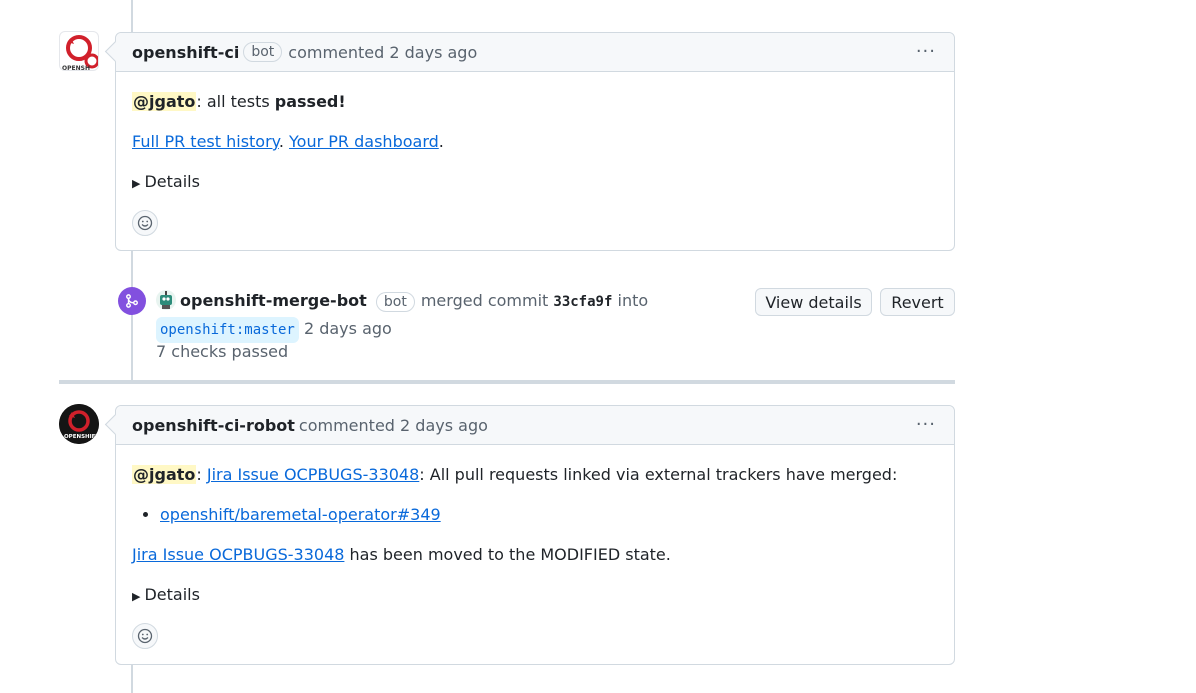 The height and width of the screenshot is (693, 1196). I want to click on passed-text: passed!, so click(310, 101).